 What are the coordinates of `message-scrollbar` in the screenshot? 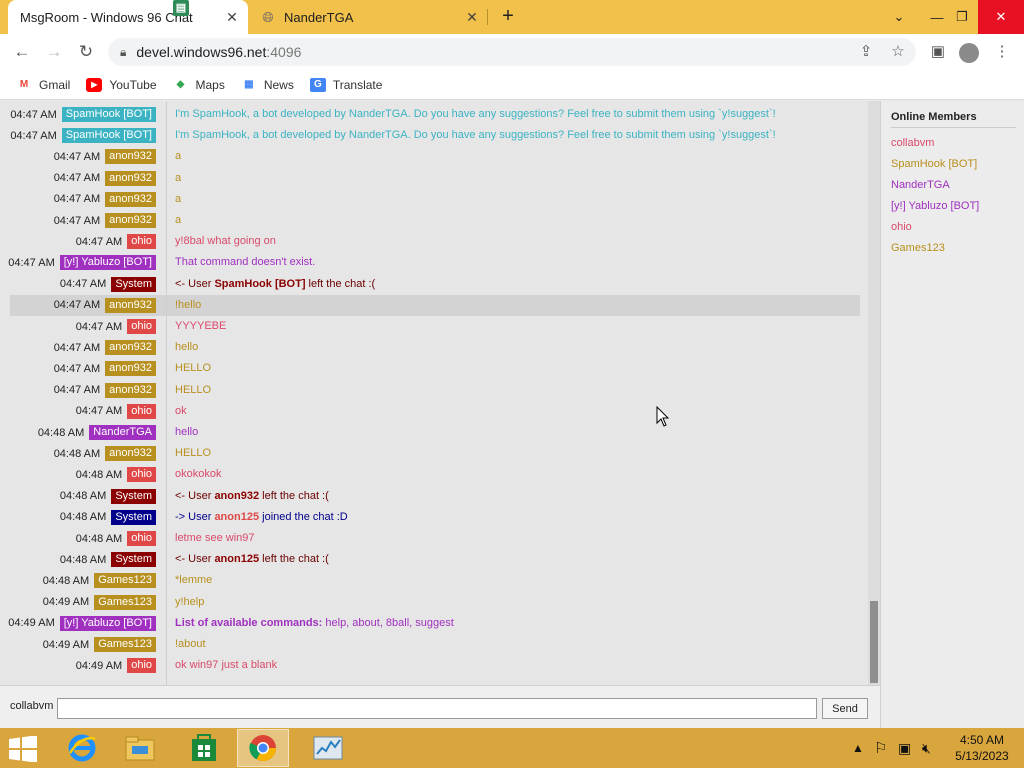 It's located at (874, 393).